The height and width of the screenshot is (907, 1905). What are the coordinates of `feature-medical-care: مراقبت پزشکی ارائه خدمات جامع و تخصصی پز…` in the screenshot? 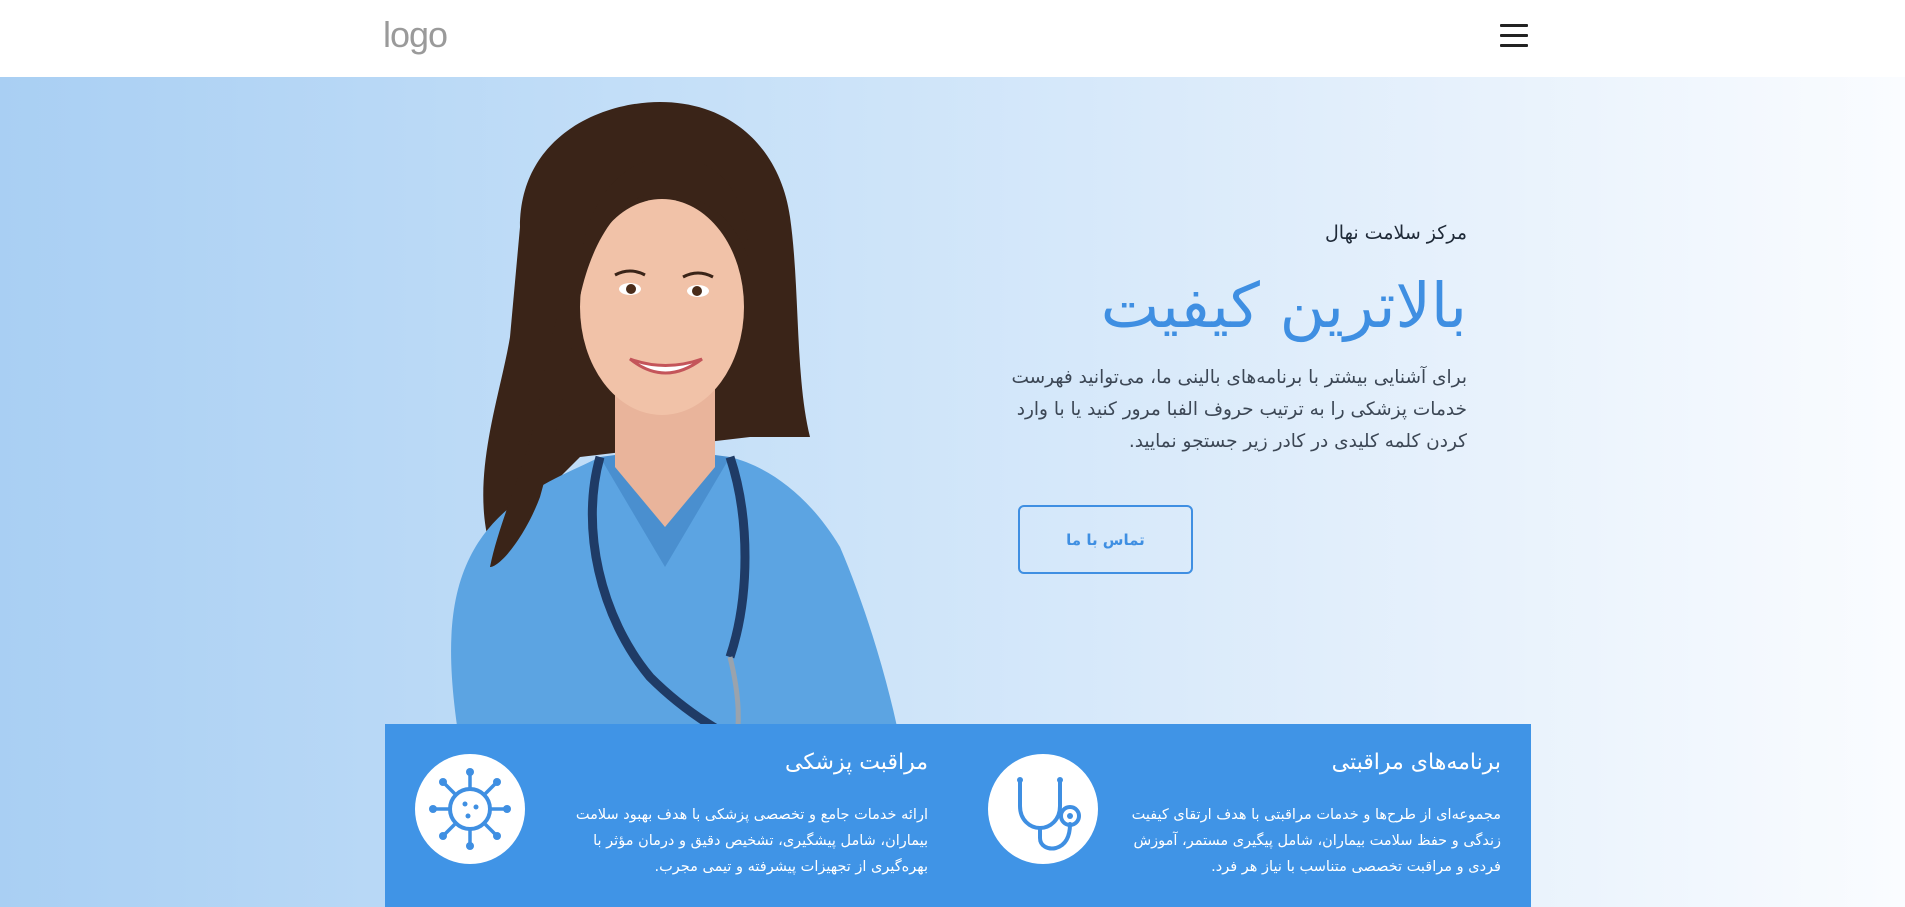 It's located at (671, 815).